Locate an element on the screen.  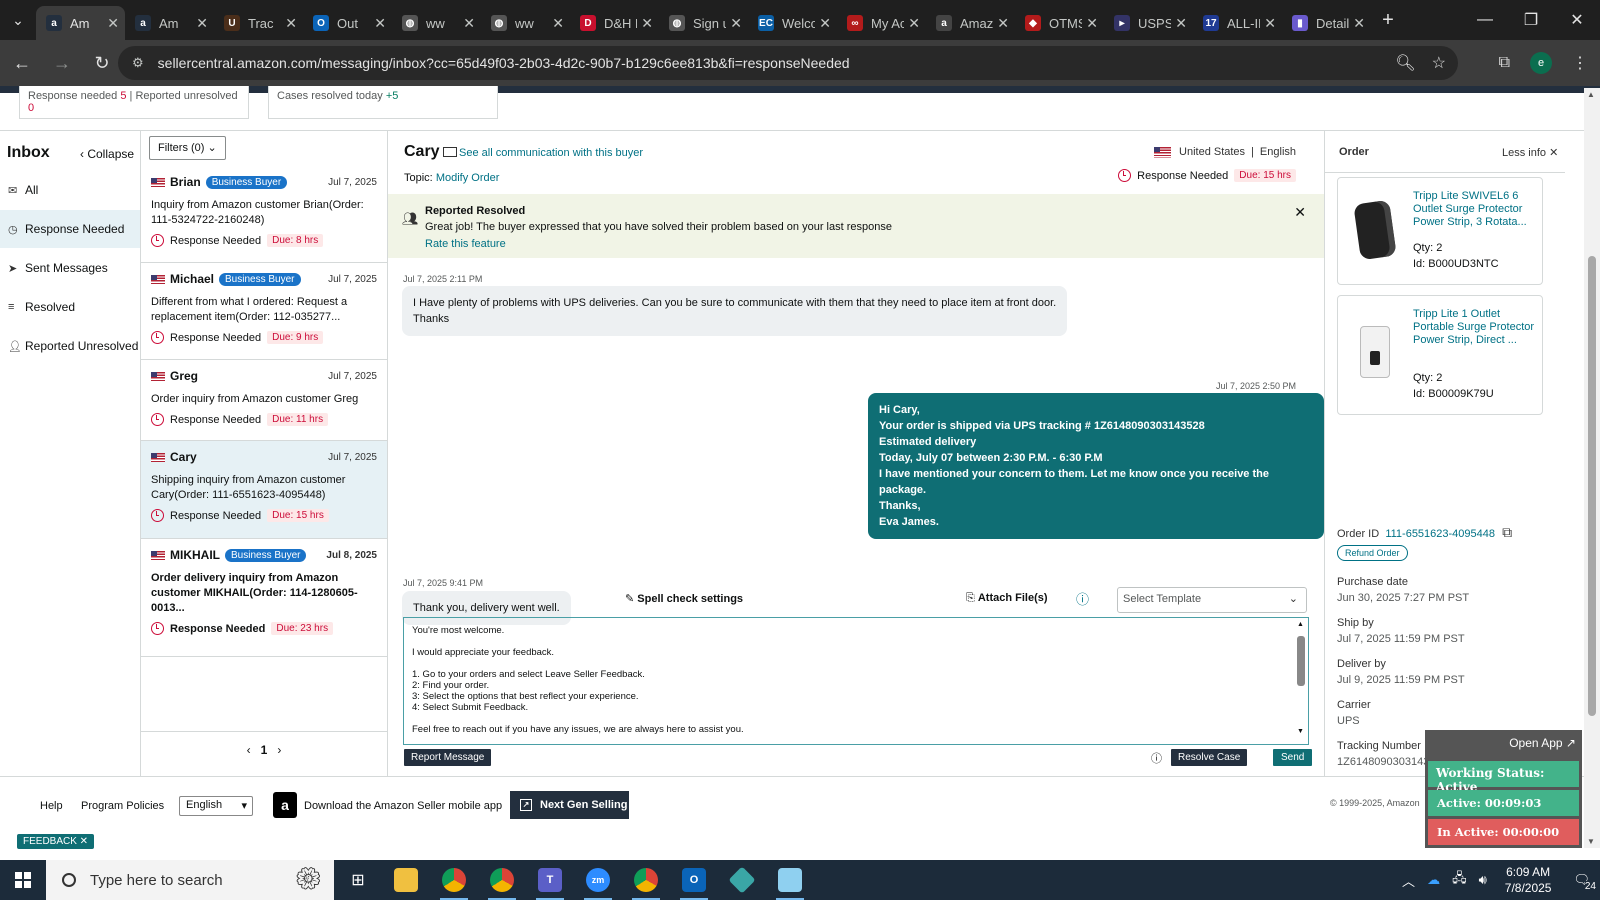
rate-feature-link: Rate this feature is located at coordinates (465, 244).